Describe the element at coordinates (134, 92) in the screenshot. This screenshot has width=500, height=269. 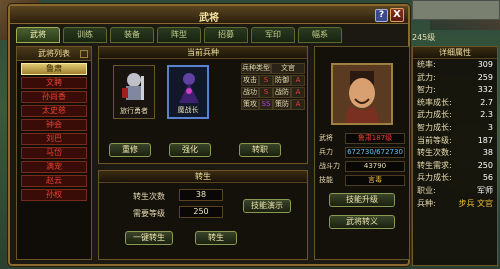
I see `unit-card-left: 旅行勇者` at that location.